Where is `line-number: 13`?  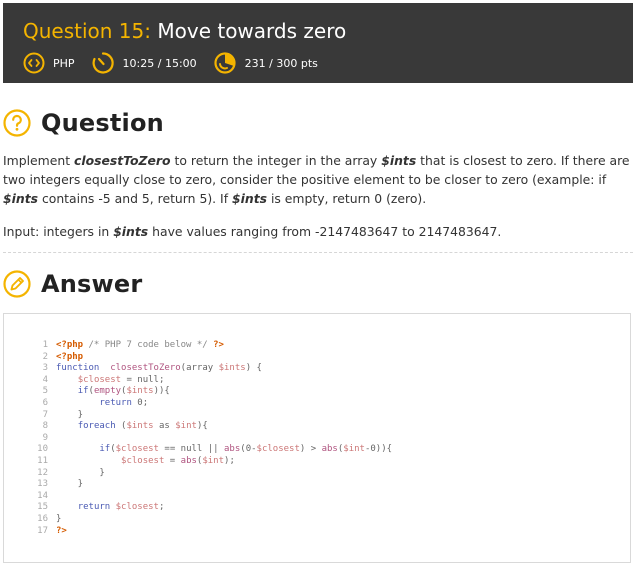 line-number: 13 is located at coordinates (42, 484).